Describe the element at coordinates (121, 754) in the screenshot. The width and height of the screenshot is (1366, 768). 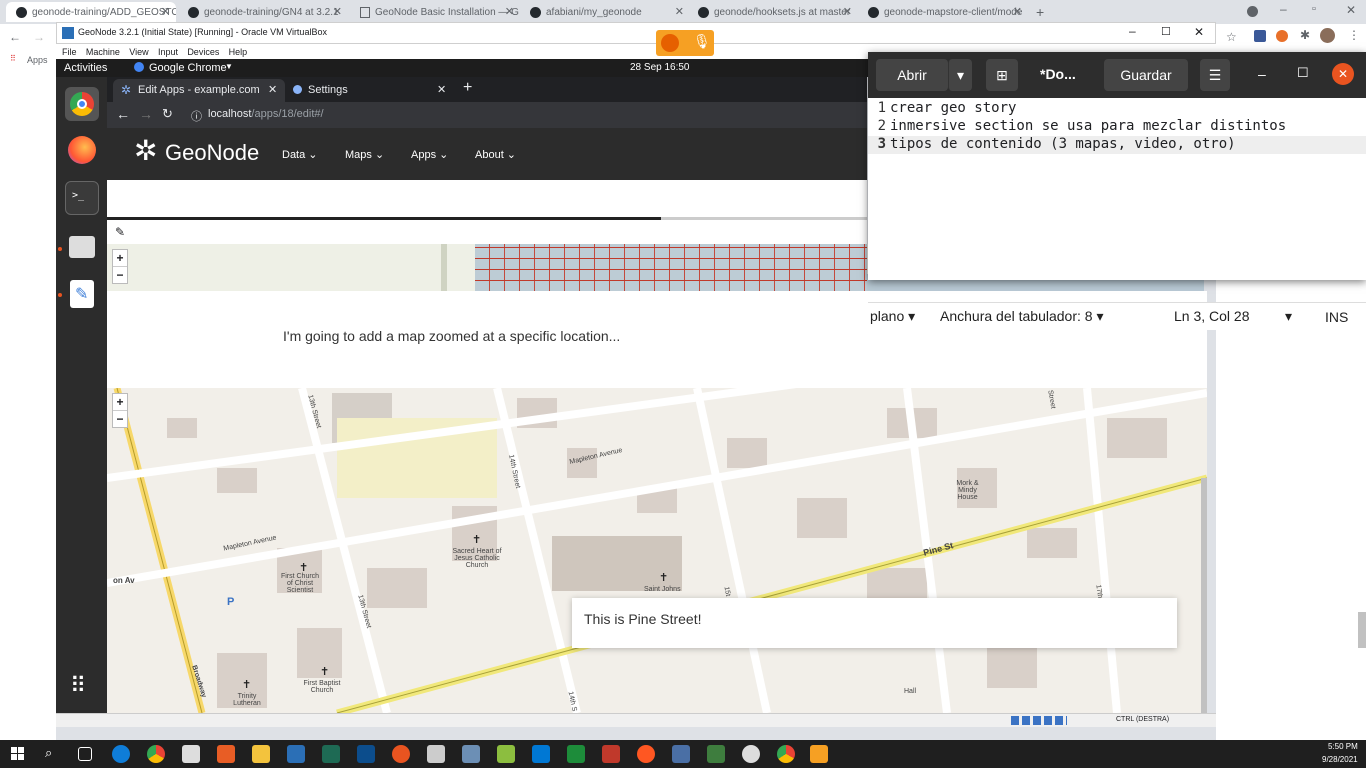
I see `edge-icon` at that location.